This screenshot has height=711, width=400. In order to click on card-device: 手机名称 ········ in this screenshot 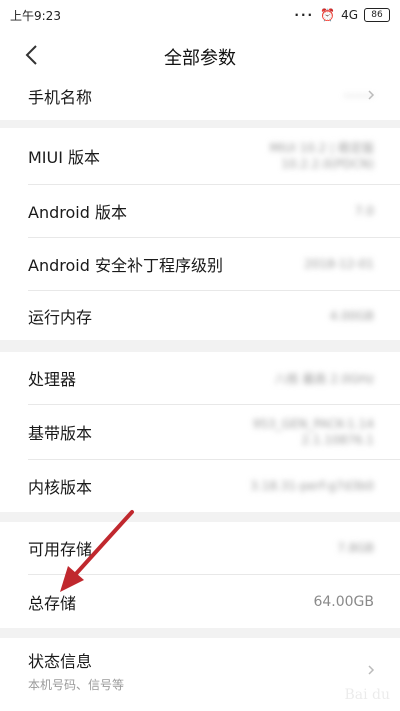, I will do `click(200, 100)`.